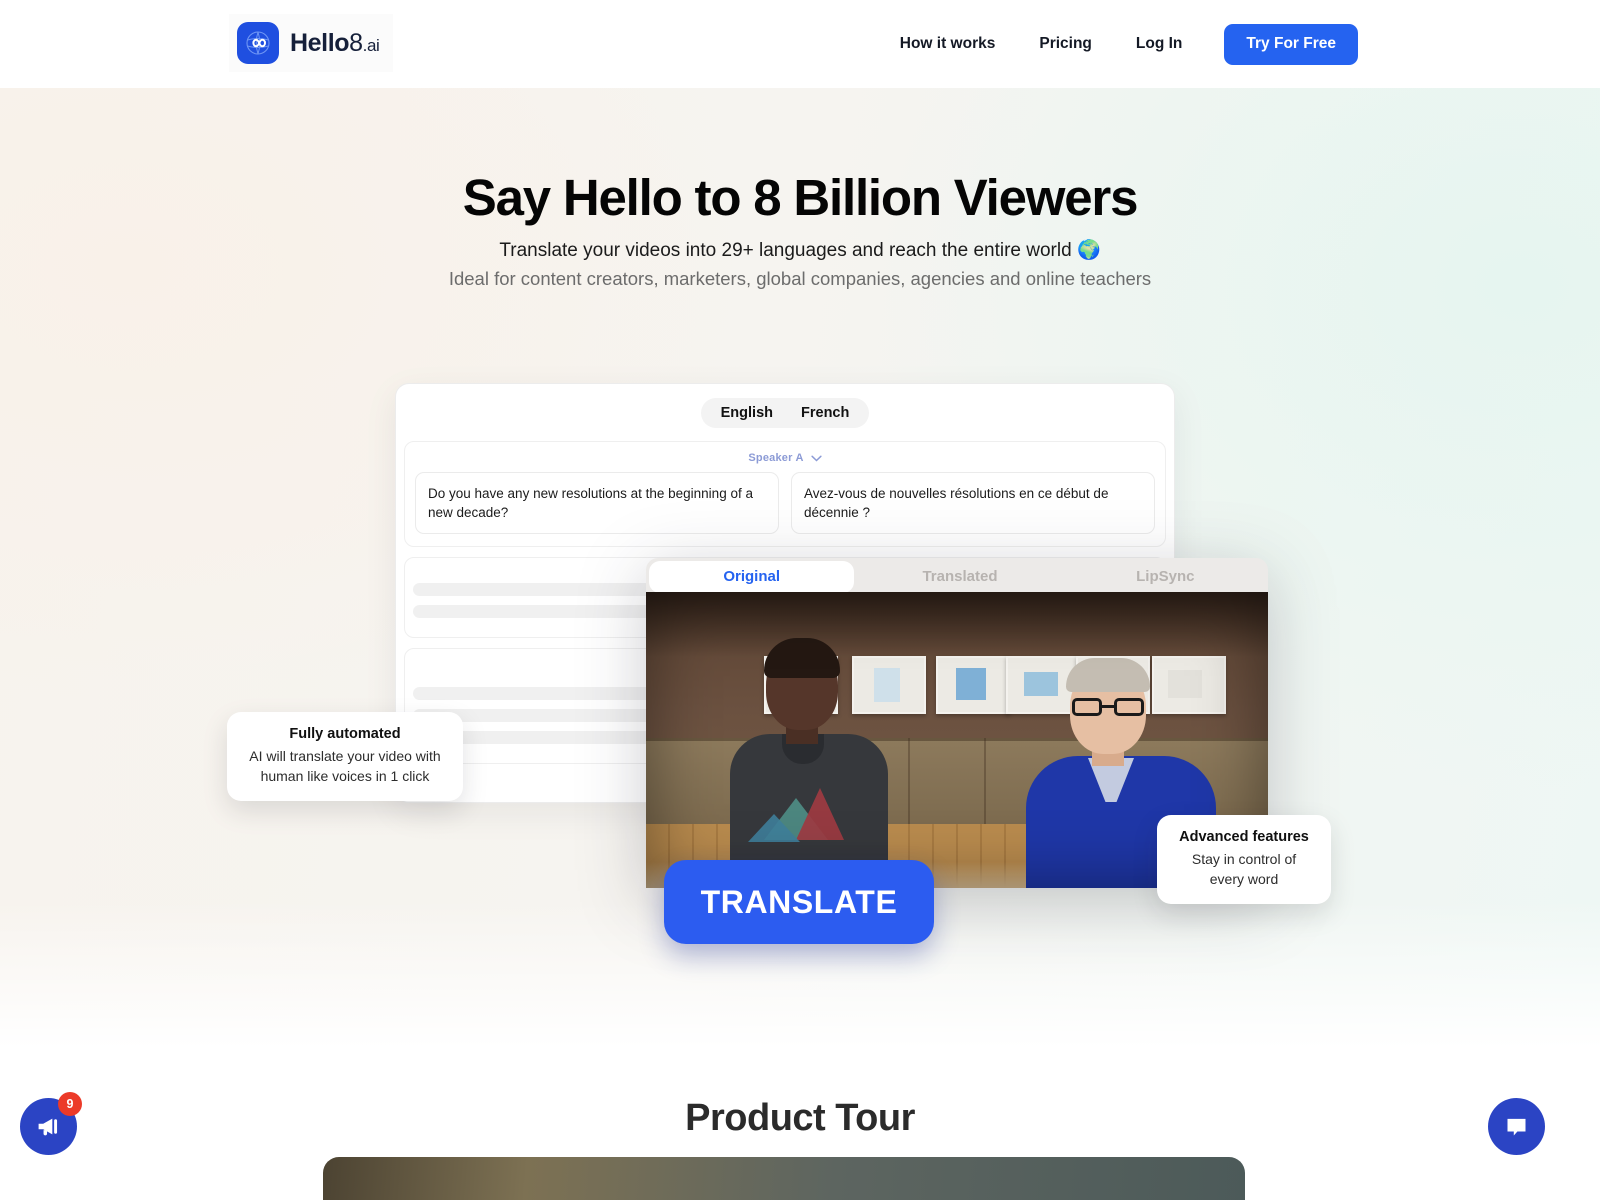 The height and width of the screenshot is (1200, 1600). What do you see at coordinates (1165, 577) in the screenshot?
I see `tab-lipsync: LipSync` at bounding box center [1165, 577].